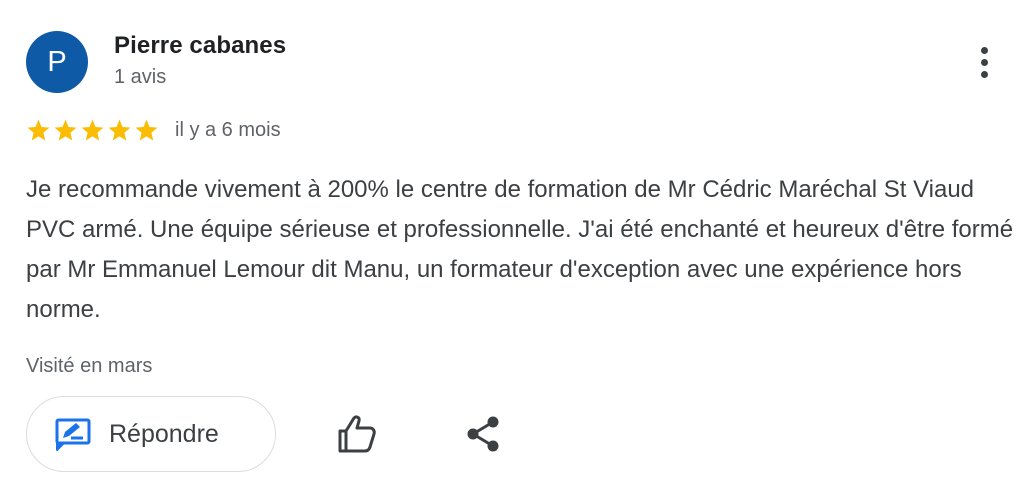  Describe the element at coordinates (89, 366) in the screenshot. I see `visit-info: Visité en mars` at that location.